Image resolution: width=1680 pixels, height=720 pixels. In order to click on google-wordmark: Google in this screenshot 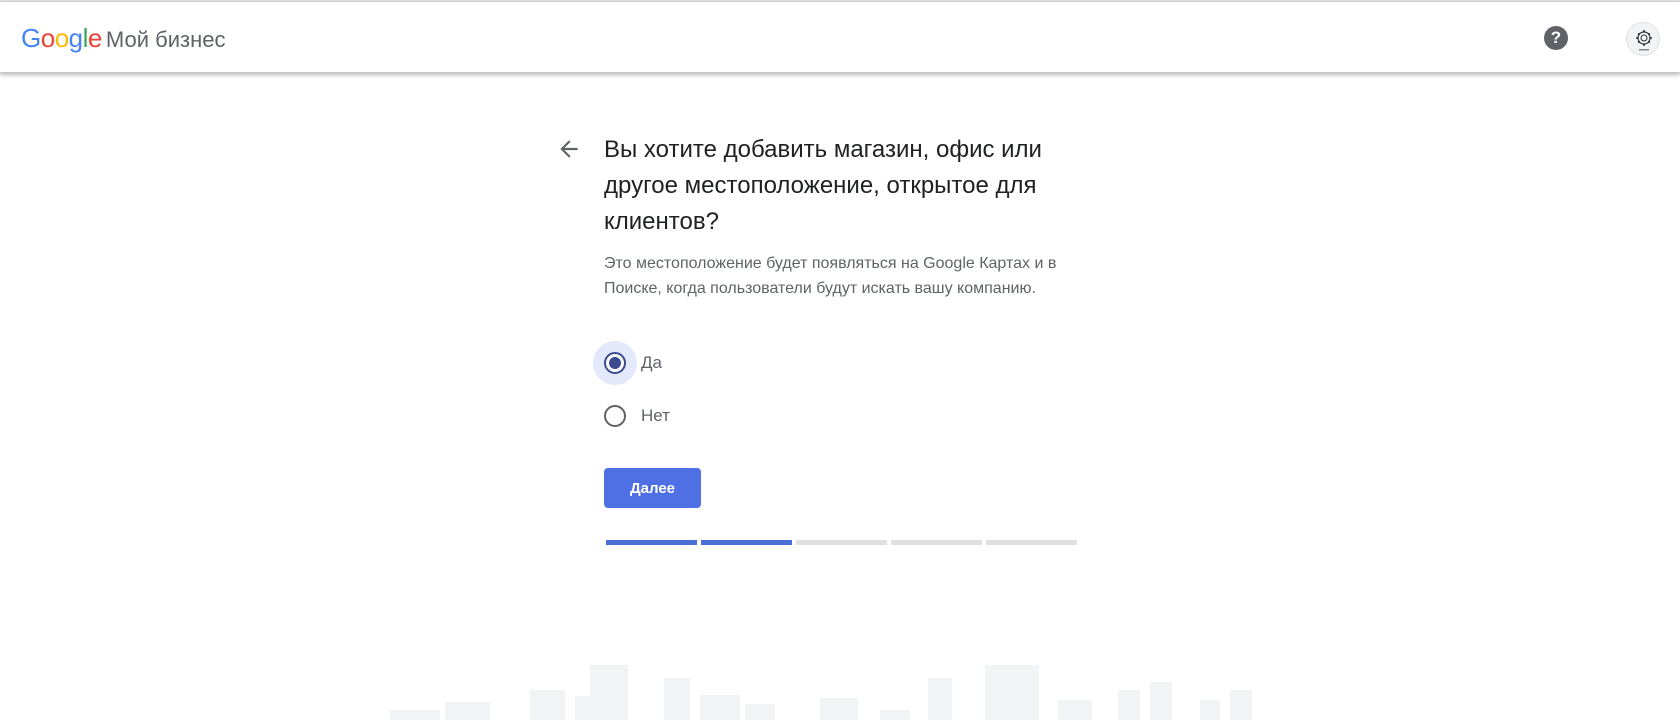, I will do `click(61, 38)`.